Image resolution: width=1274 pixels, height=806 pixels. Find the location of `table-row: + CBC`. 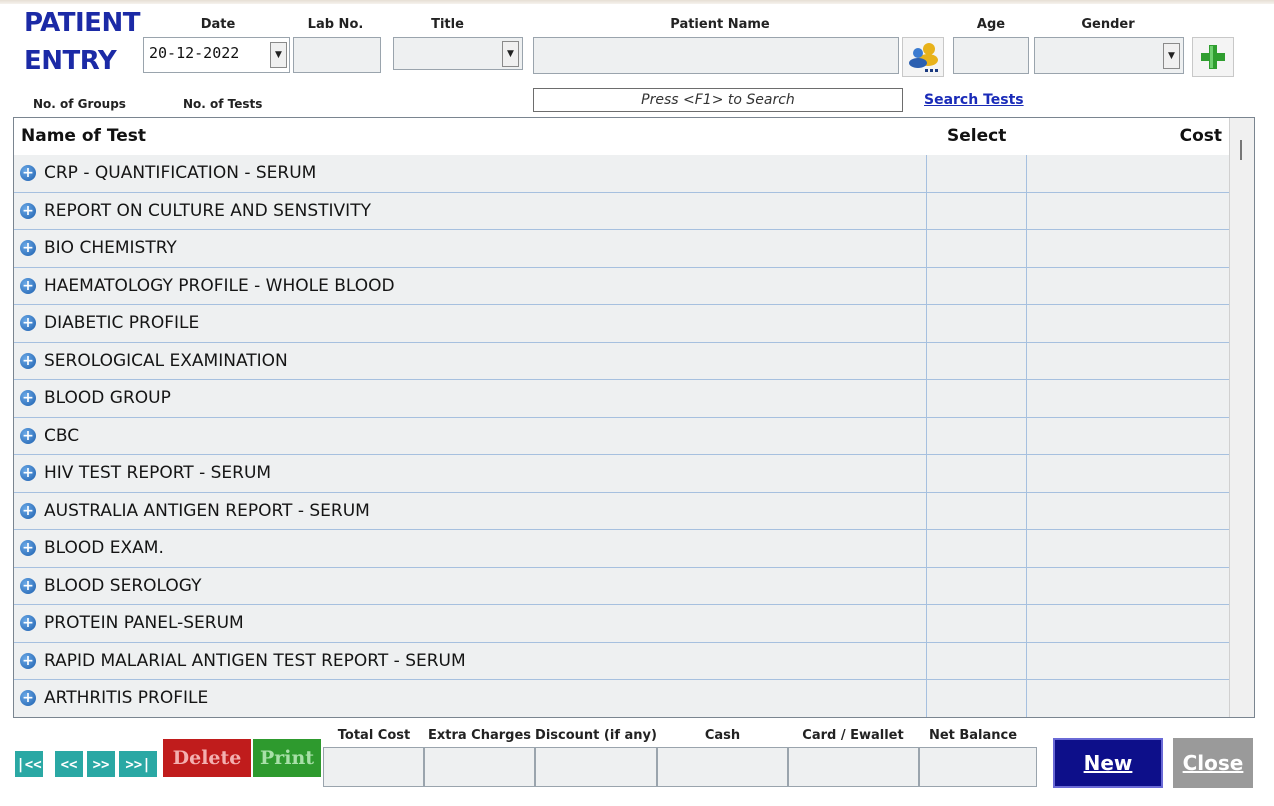

table-row: + CBC is located at coordinates (622, 436).